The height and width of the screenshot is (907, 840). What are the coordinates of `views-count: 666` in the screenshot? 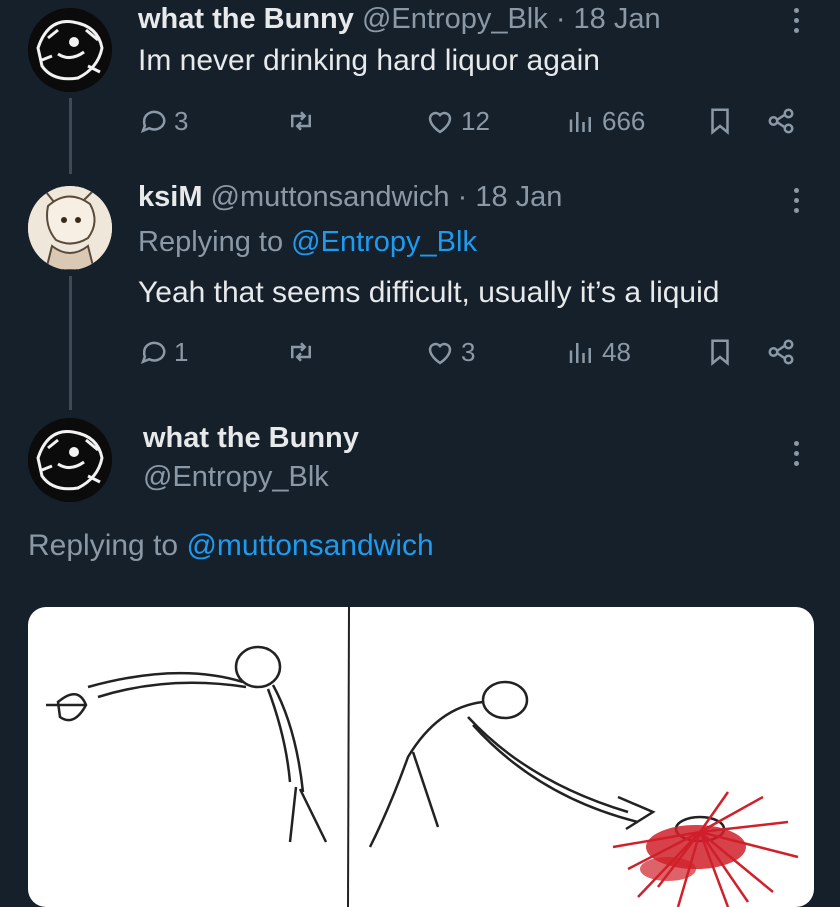 It's located at (624, 121).